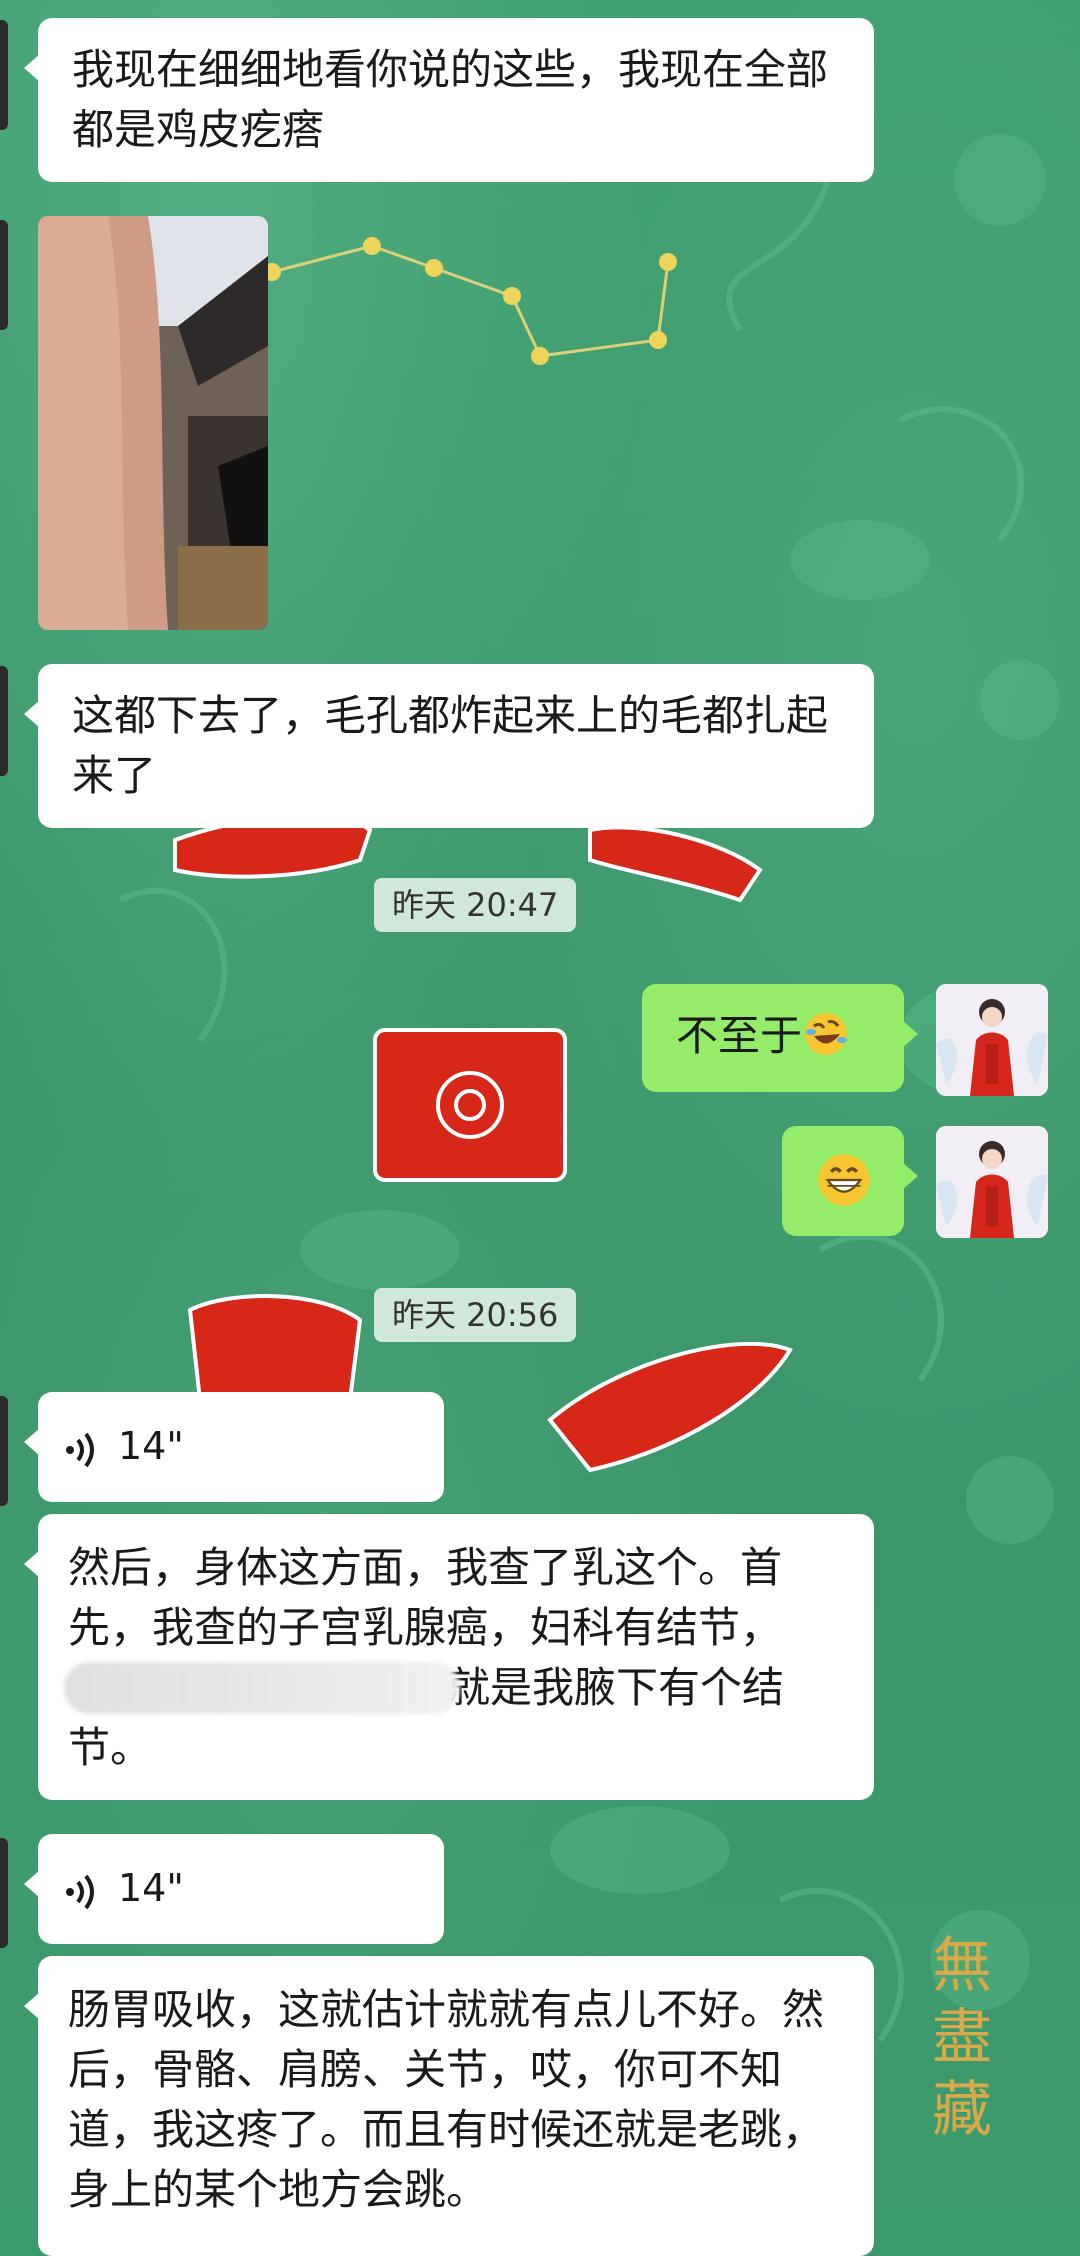  I want to click on message-text: 我现在细细地看你说的这些，我现在全部都是鸡皮疙瘩, so click(450, 99).